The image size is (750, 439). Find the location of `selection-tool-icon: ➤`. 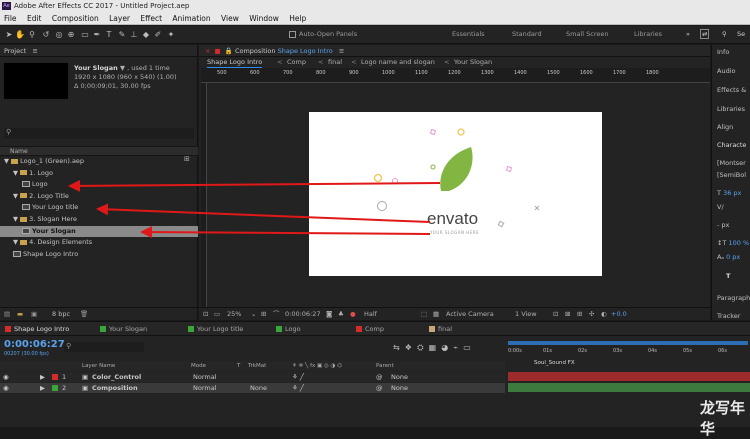

selection-tool-icon: ➤ is located at coordinates (9, 34).